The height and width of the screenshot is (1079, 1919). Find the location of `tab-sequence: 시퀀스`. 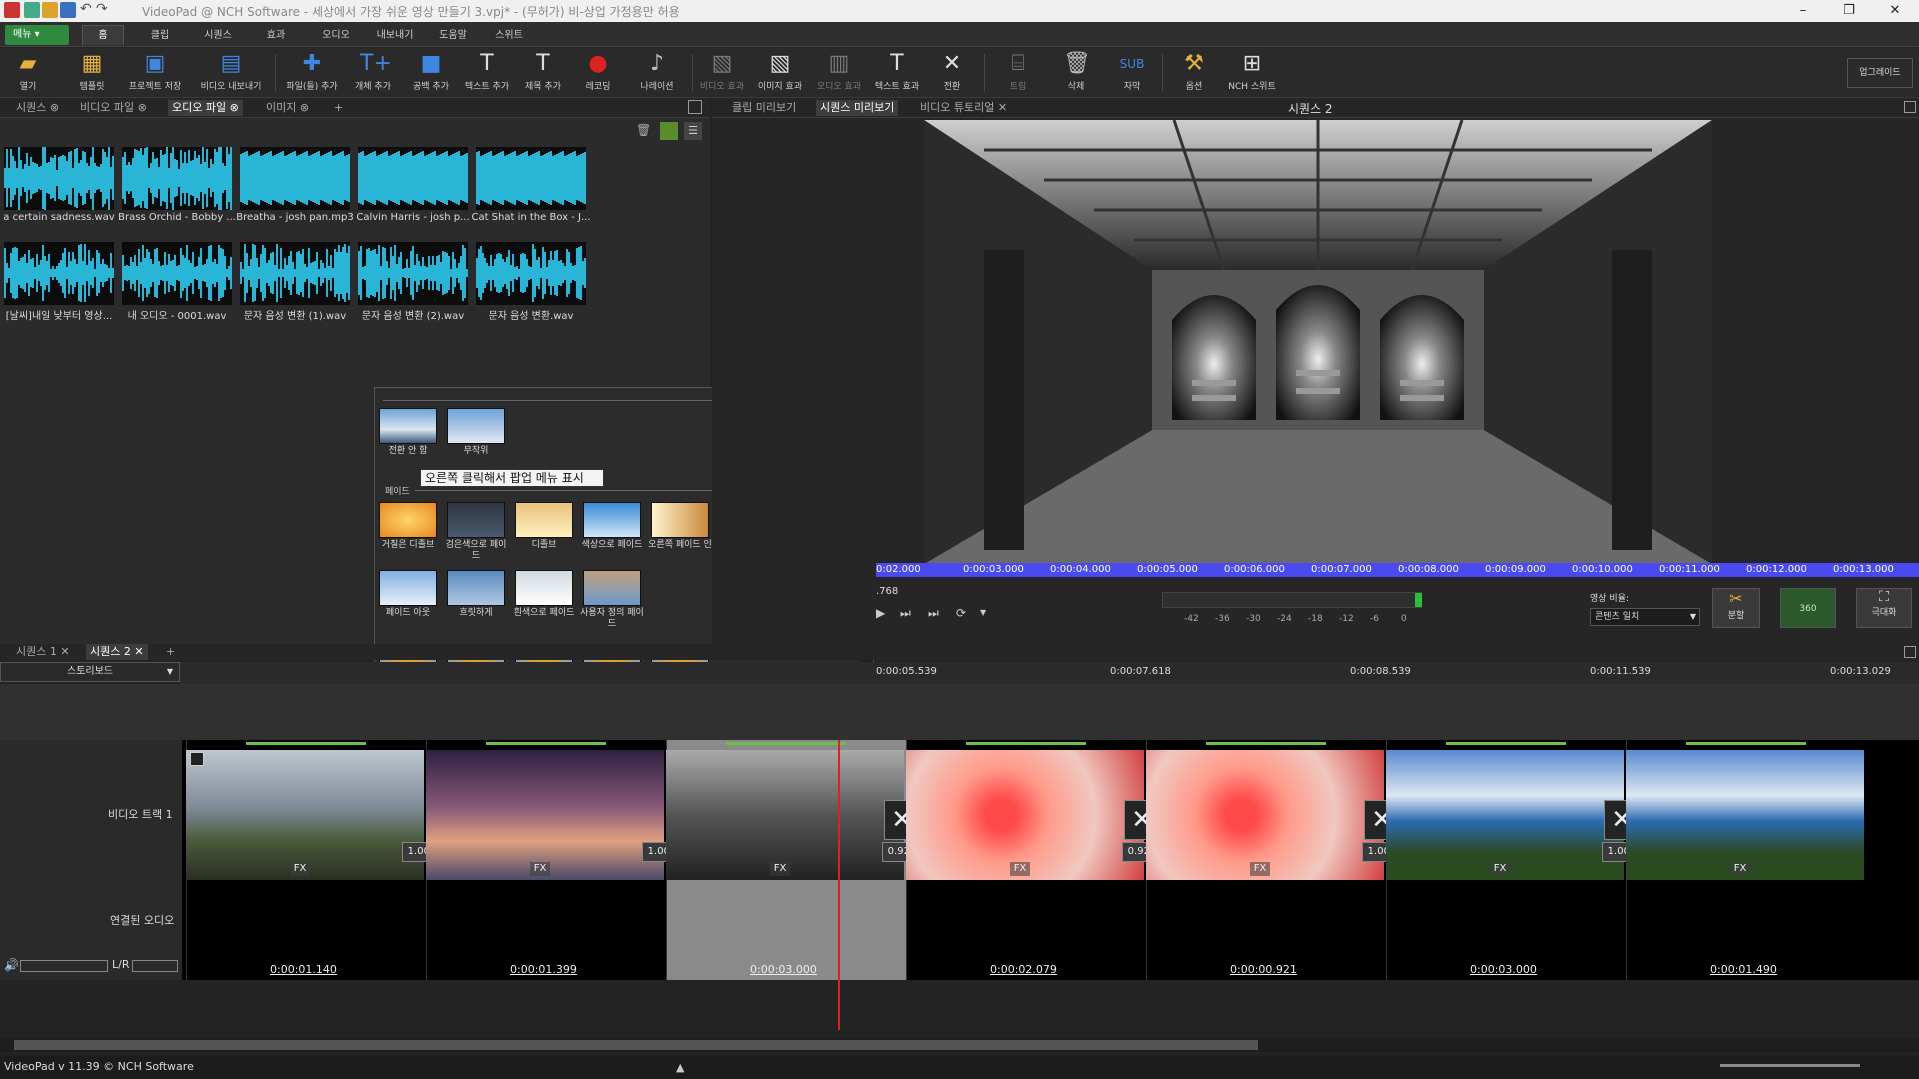

tab-sequence: 시퀀스 is located at coordinates (218, 36).